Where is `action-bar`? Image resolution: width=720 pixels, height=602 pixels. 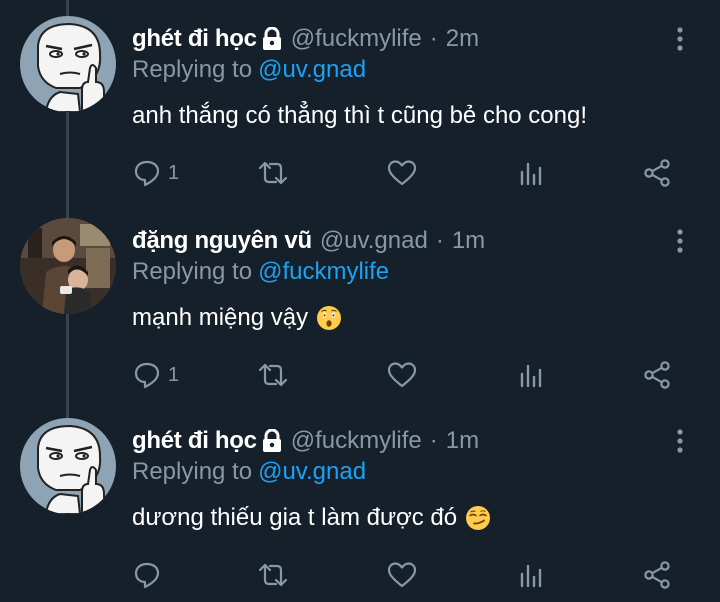 action-bar is located at coordinates (412, 575).